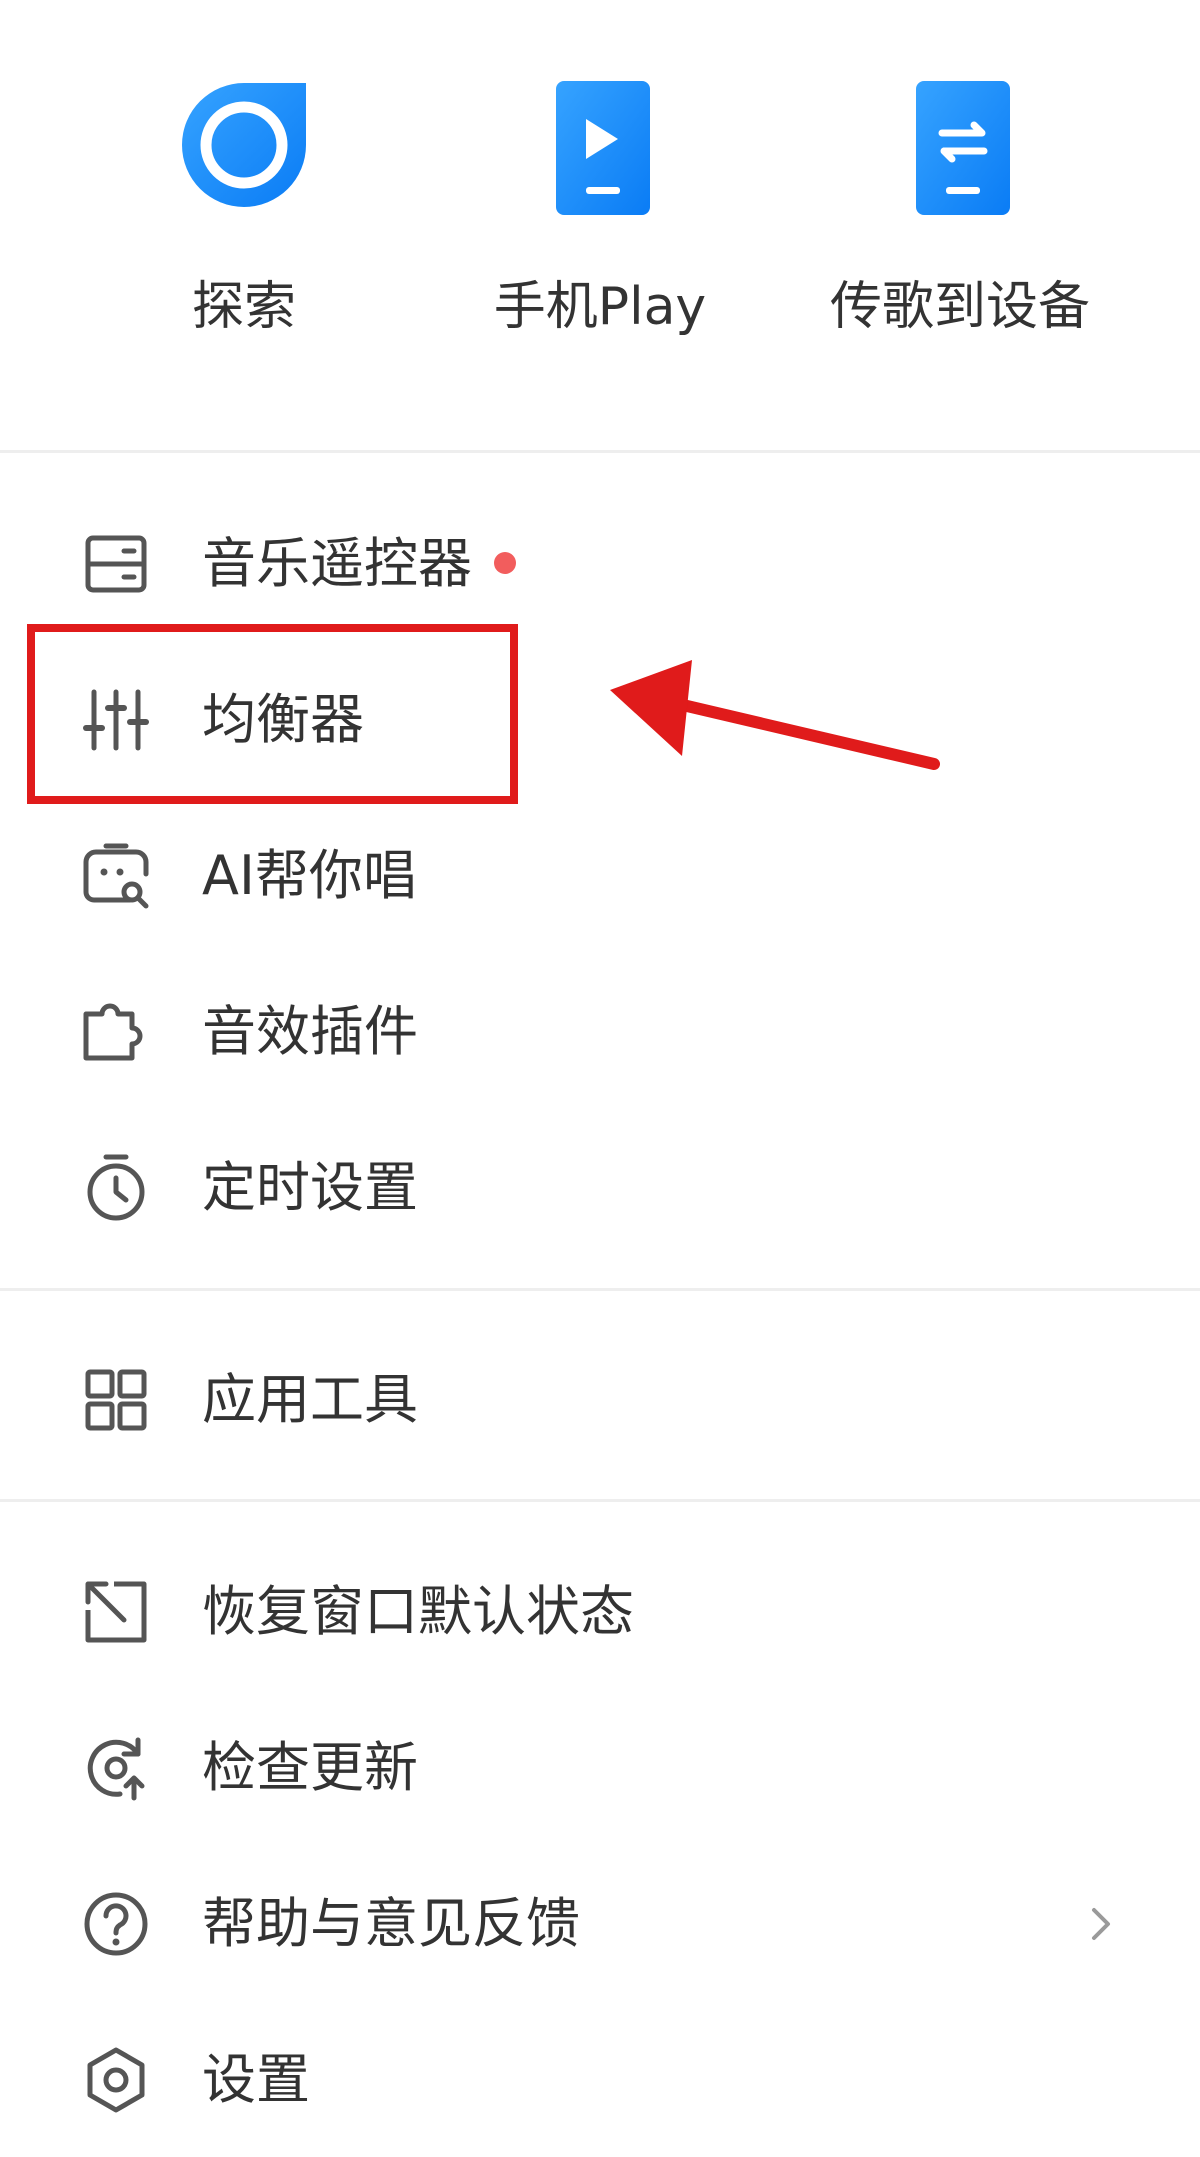 Image resolution: width=1200 pixels, height=2157 pixels. I want to click on menu-item-label: 音效插件, so click(310, 1031).